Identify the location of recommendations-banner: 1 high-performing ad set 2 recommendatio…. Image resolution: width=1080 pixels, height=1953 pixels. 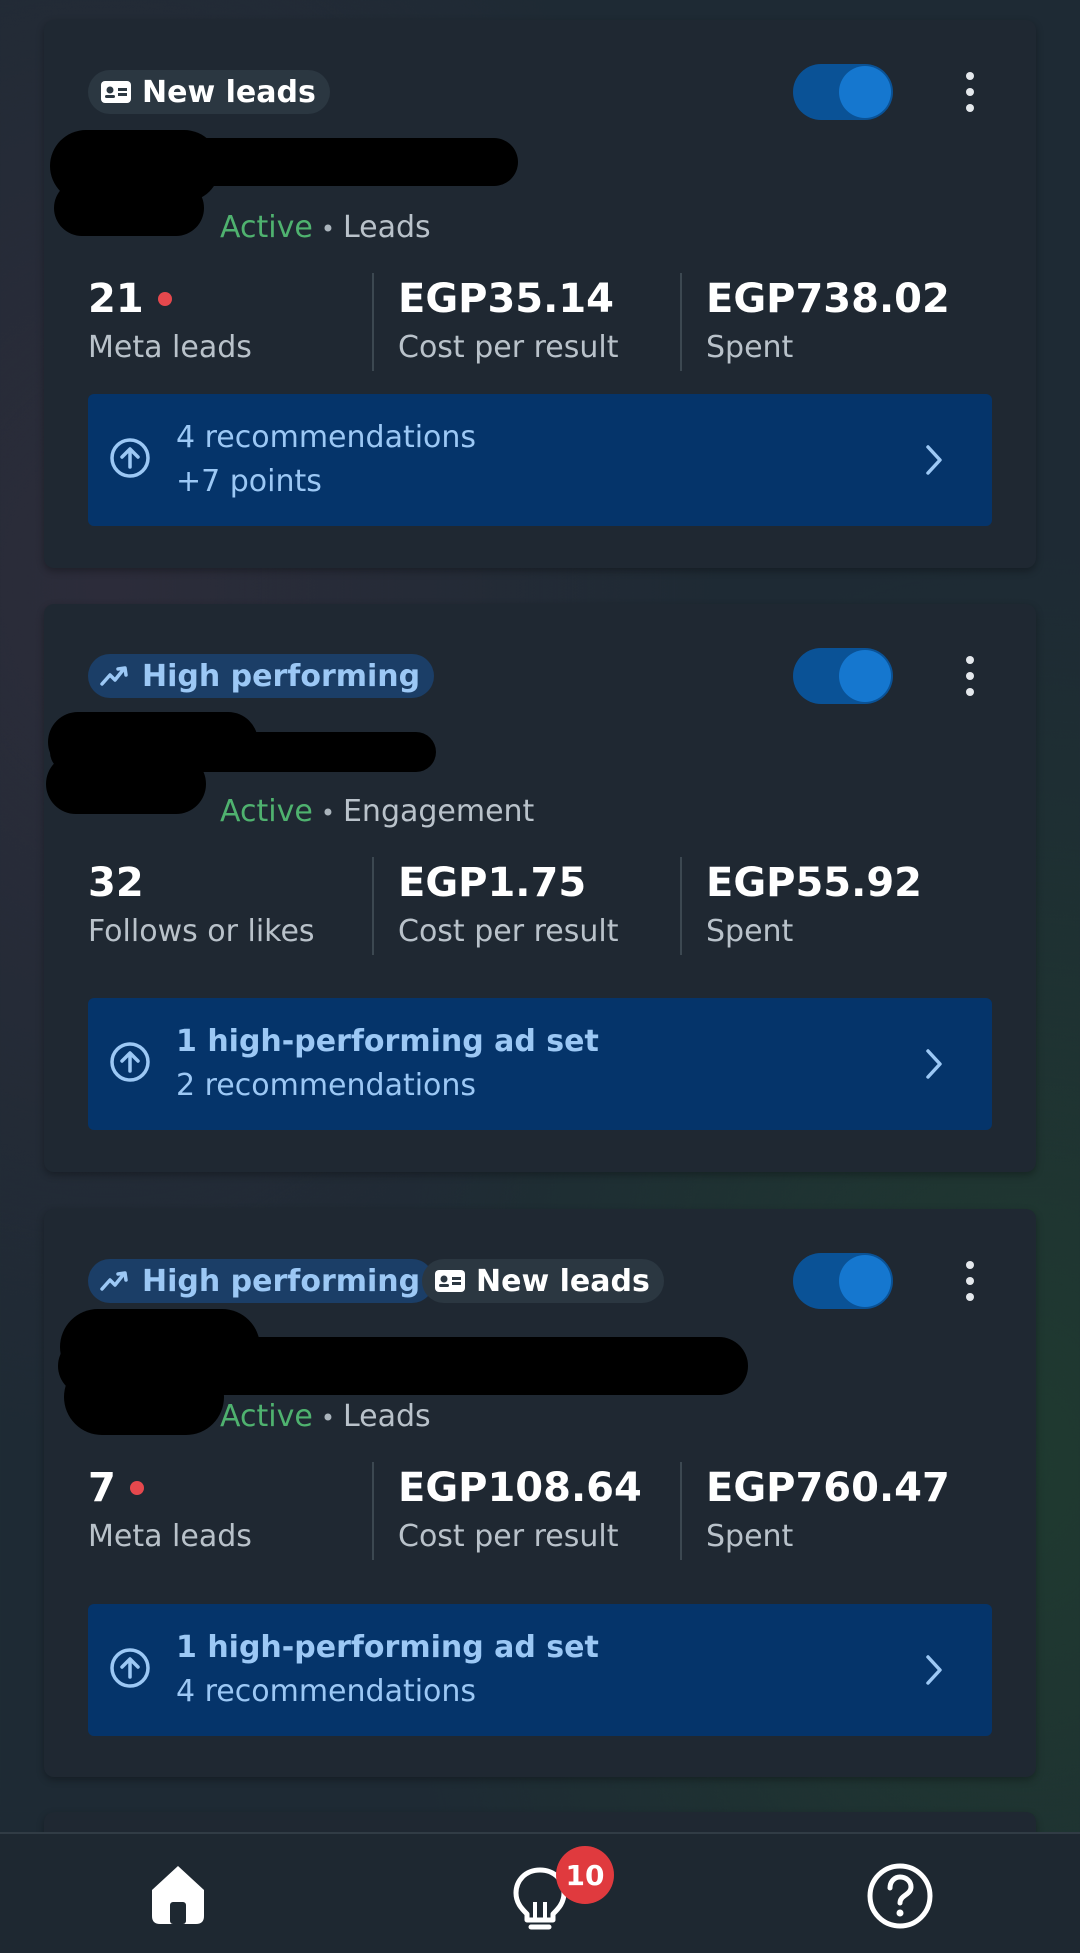
(540, 1064).